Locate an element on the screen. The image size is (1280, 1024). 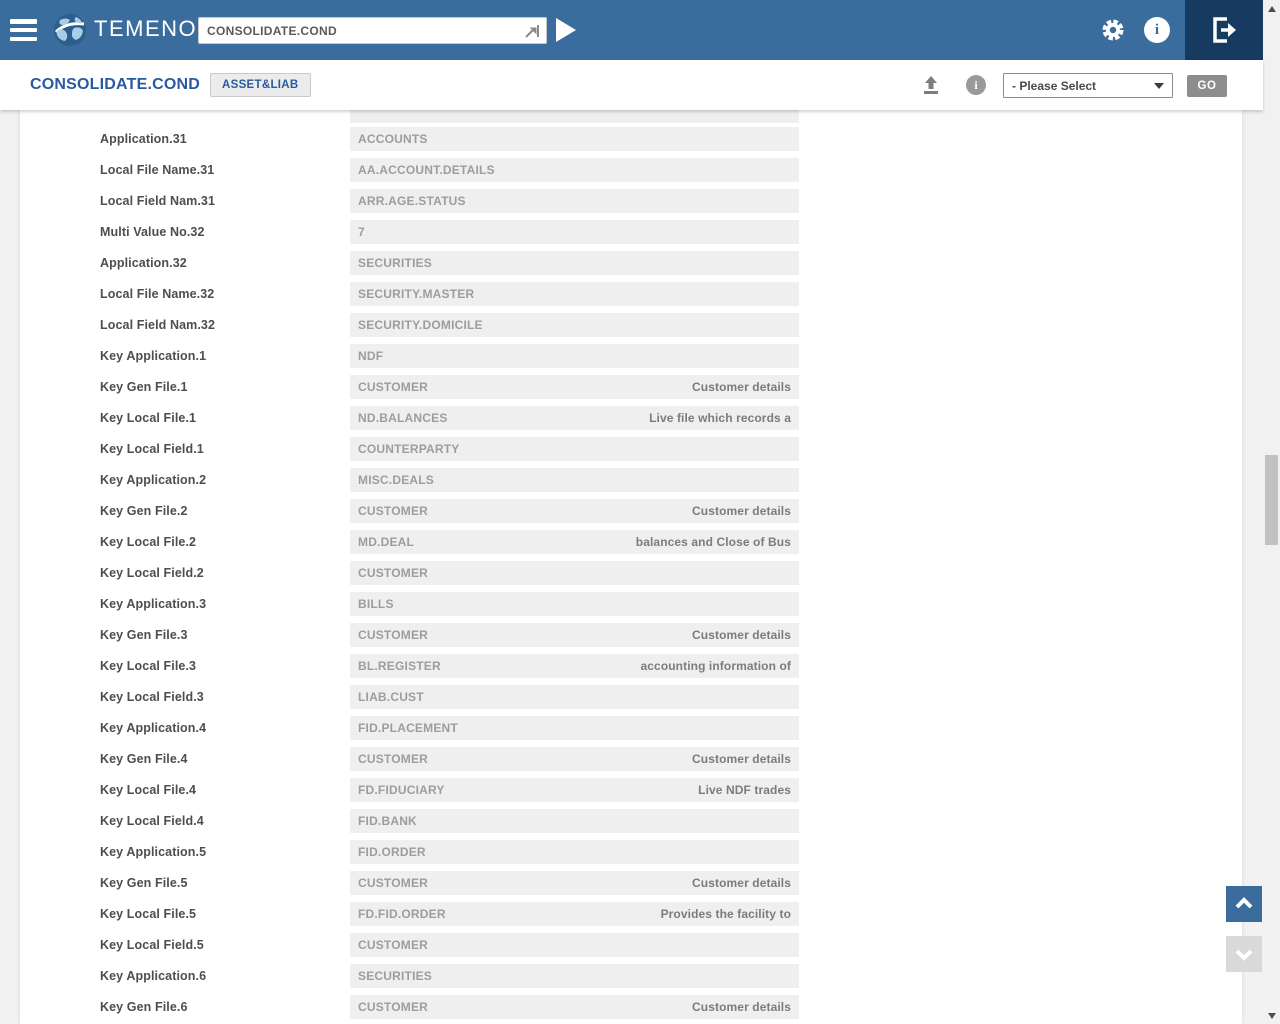
field-value-bar: BILLS is located at coordinates (574, 603).